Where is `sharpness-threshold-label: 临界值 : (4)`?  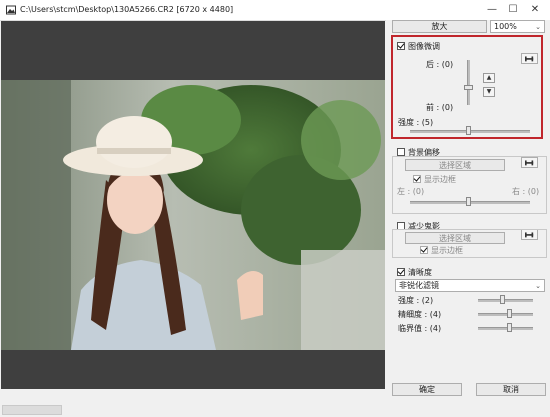 sharpness-threshold-label: 临界值 : (4) is located at coordinates (420, 328).